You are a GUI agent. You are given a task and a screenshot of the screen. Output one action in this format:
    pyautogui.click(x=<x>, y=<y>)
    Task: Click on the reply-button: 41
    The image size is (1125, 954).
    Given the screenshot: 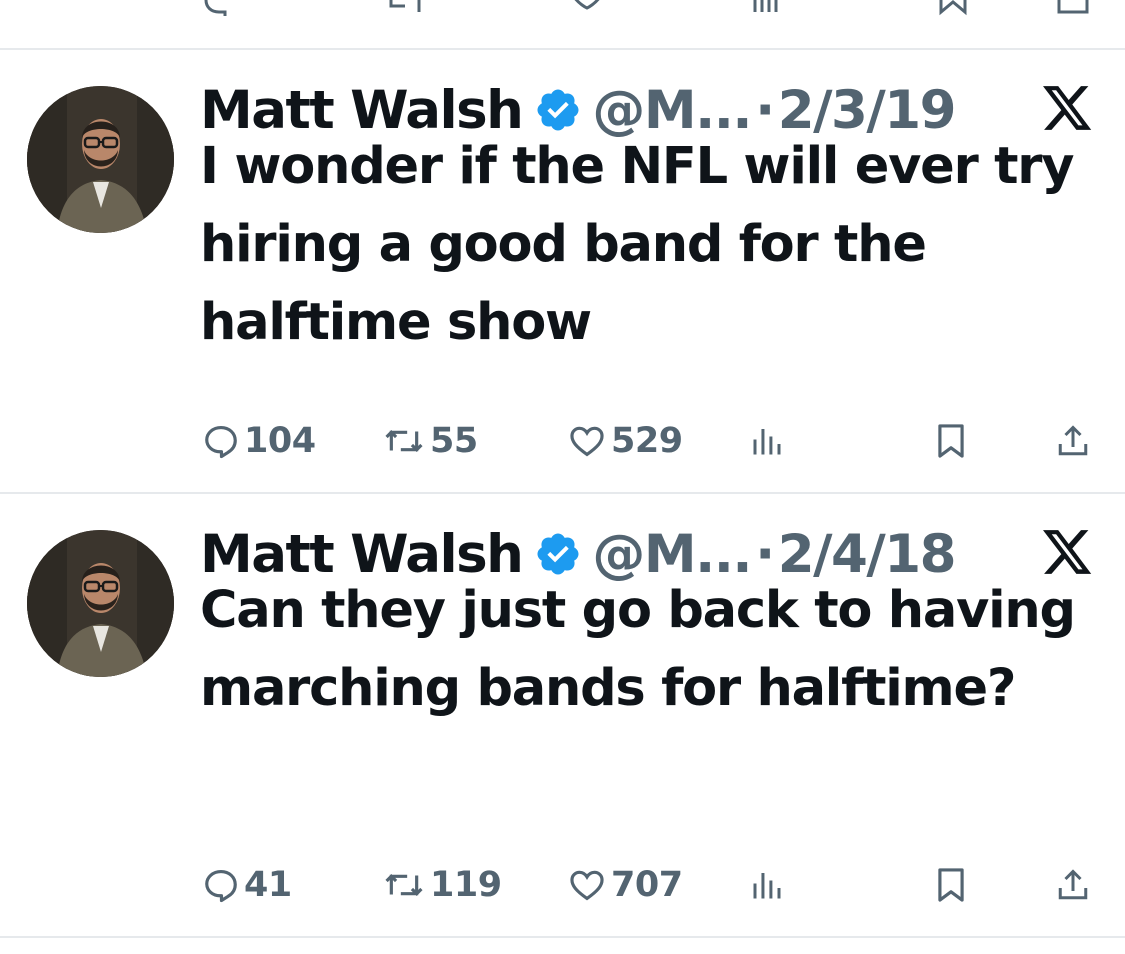 What is the action you would take?
    pyautogui.click(x=247, y=885)
    